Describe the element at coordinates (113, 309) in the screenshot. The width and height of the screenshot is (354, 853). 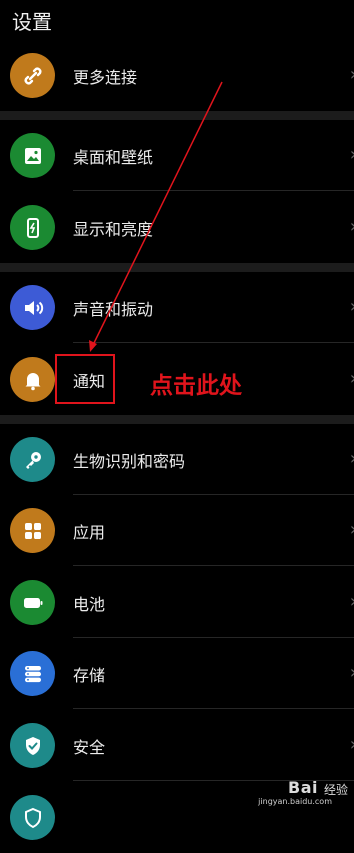
I see `settings-item-label: 声音和振动` at that location.